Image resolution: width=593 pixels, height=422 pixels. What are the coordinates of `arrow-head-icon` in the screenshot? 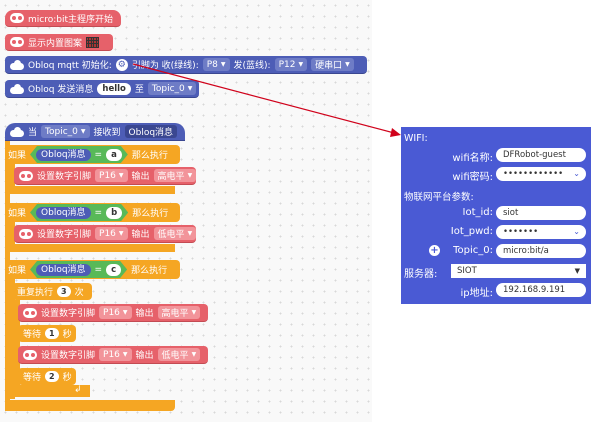 It's located at (395, 132).